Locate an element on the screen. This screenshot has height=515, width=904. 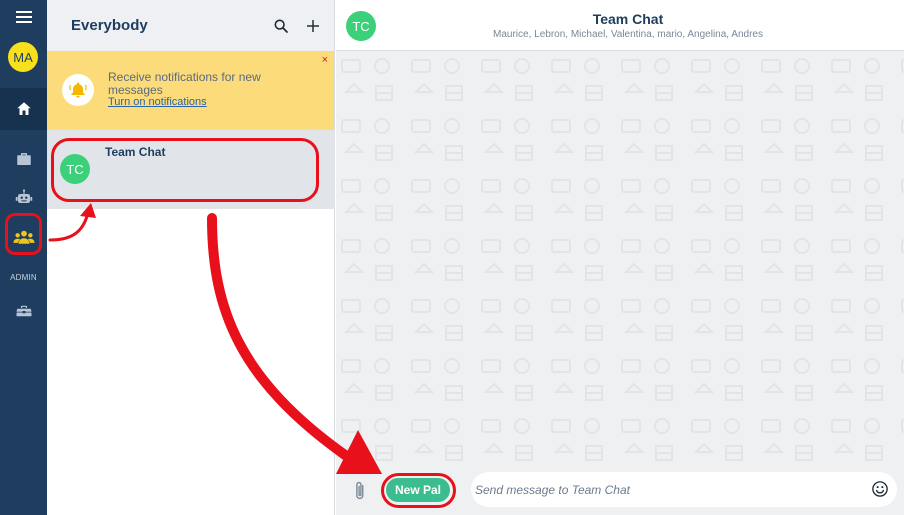
user-avatar: MA is located at coordinates (23, 57).